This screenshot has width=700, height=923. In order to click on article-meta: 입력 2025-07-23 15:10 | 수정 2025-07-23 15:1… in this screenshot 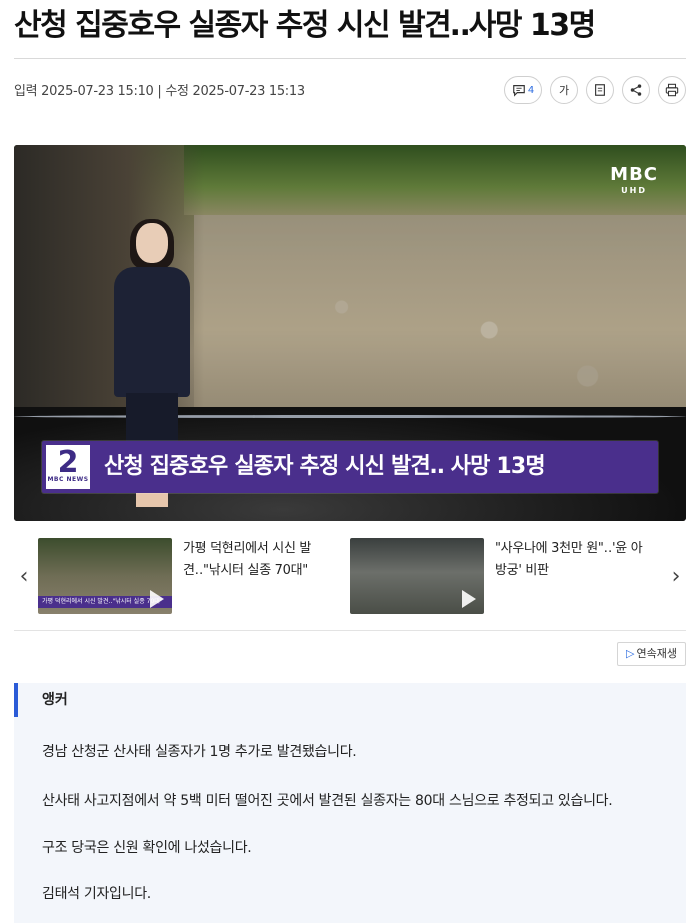, I will do `click(159, 89)`.